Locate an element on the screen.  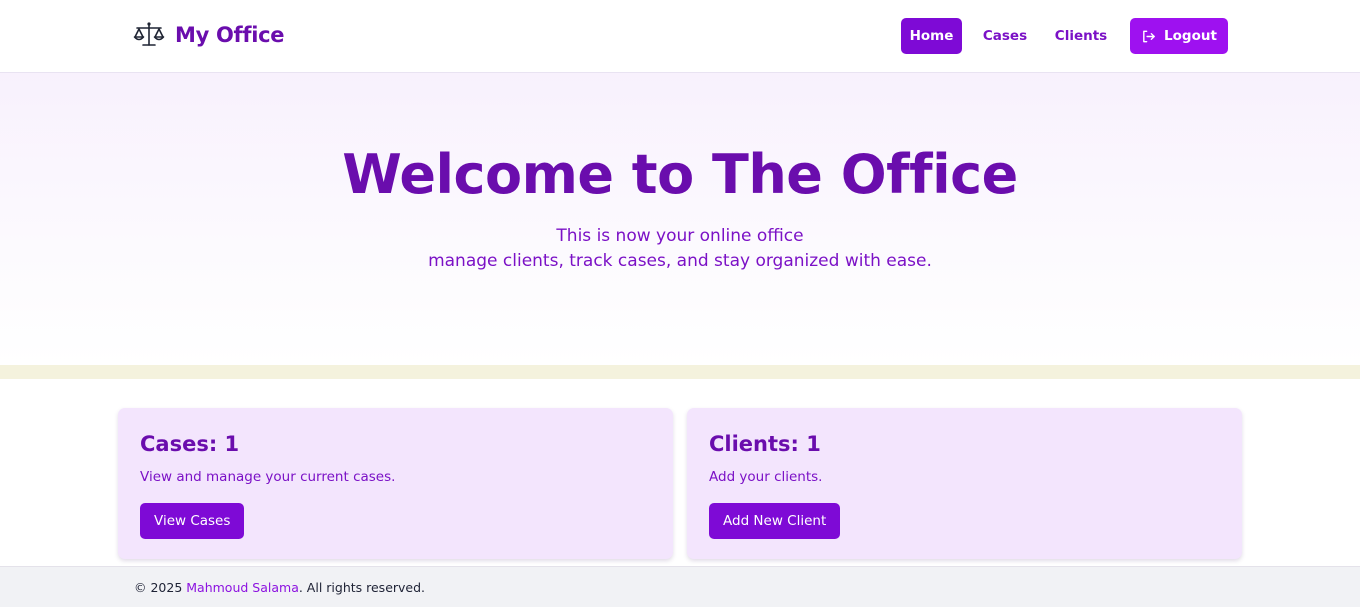
main-nav: Home Cases Clients Logout is located at coordinates (1064, 36).